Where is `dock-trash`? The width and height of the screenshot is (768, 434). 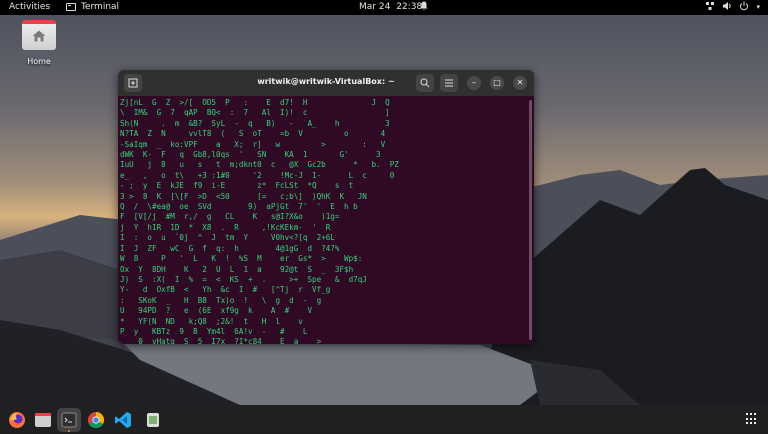 dock-trash is located at coordinates (153, 420).